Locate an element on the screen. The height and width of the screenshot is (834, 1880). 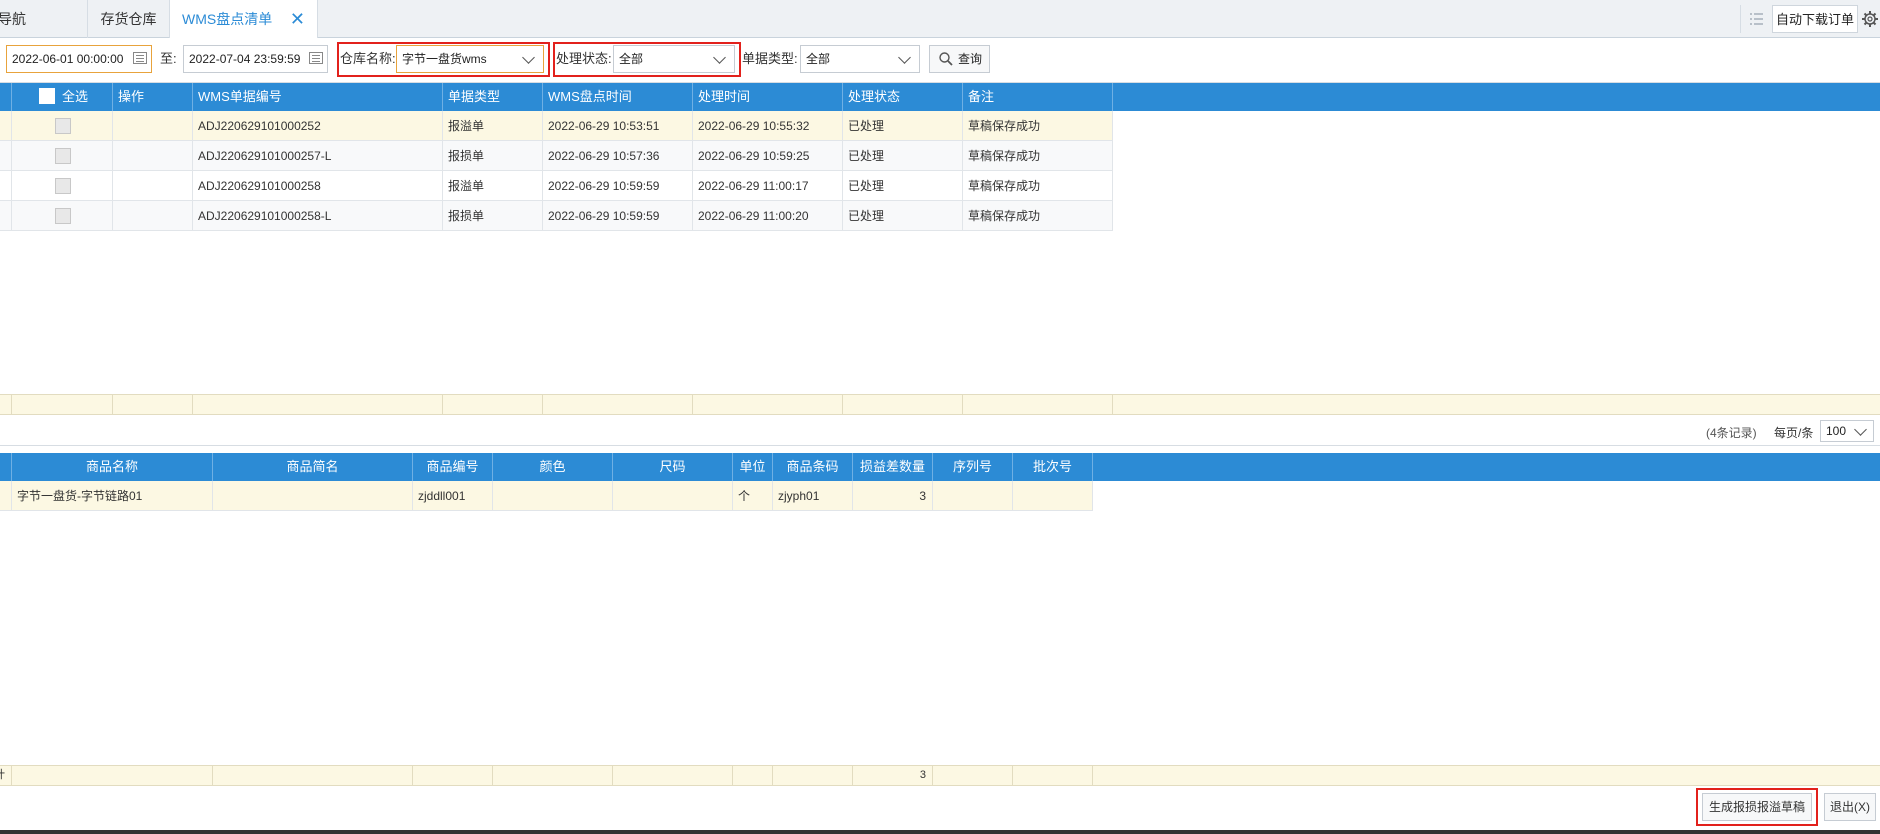
warehouse-select: 字节一盘货wms is located at coordinates (470, 59).